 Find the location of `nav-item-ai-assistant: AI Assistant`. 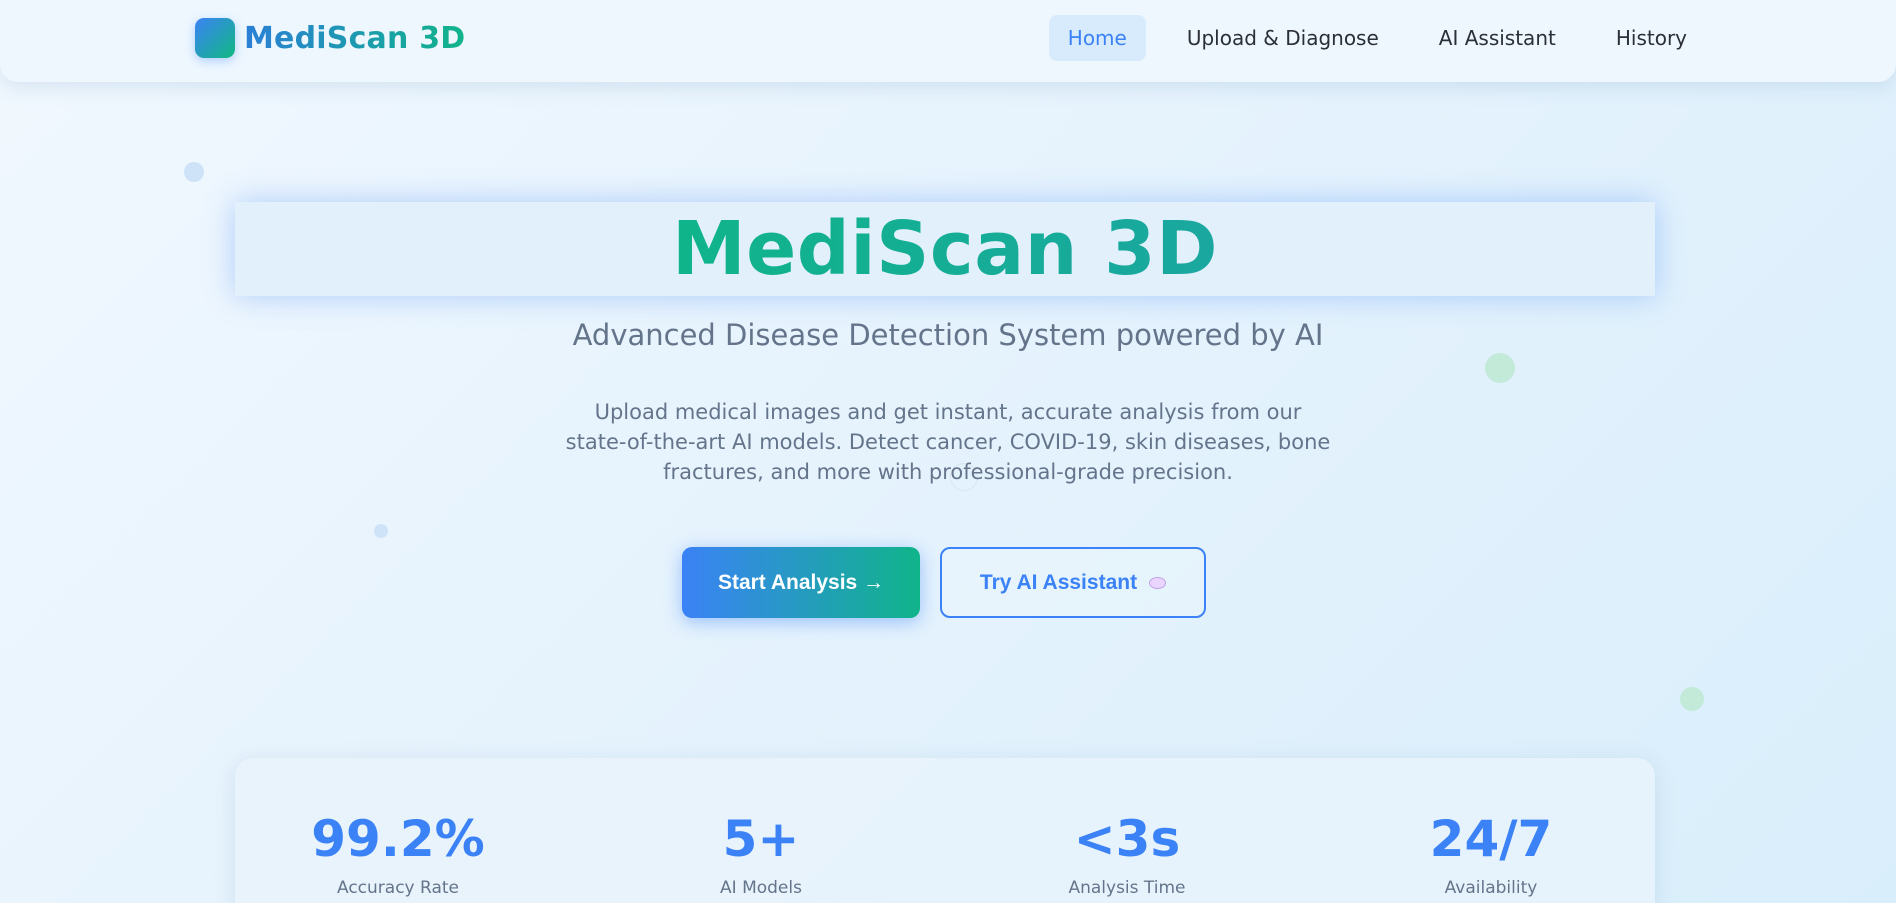

nav-item-ai-assistant: AI Assistant is located at coordinates (1497, 38).